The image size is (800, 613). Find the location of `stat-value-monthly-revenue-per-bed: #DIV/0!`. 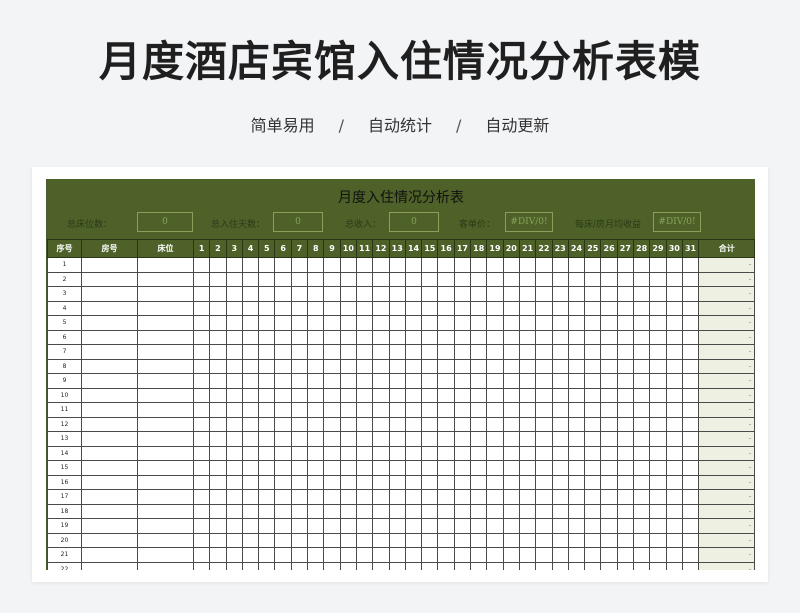

stat-value-monthly-revenue-per-bed: #DIV/0! is located at coordinates (677, 222).